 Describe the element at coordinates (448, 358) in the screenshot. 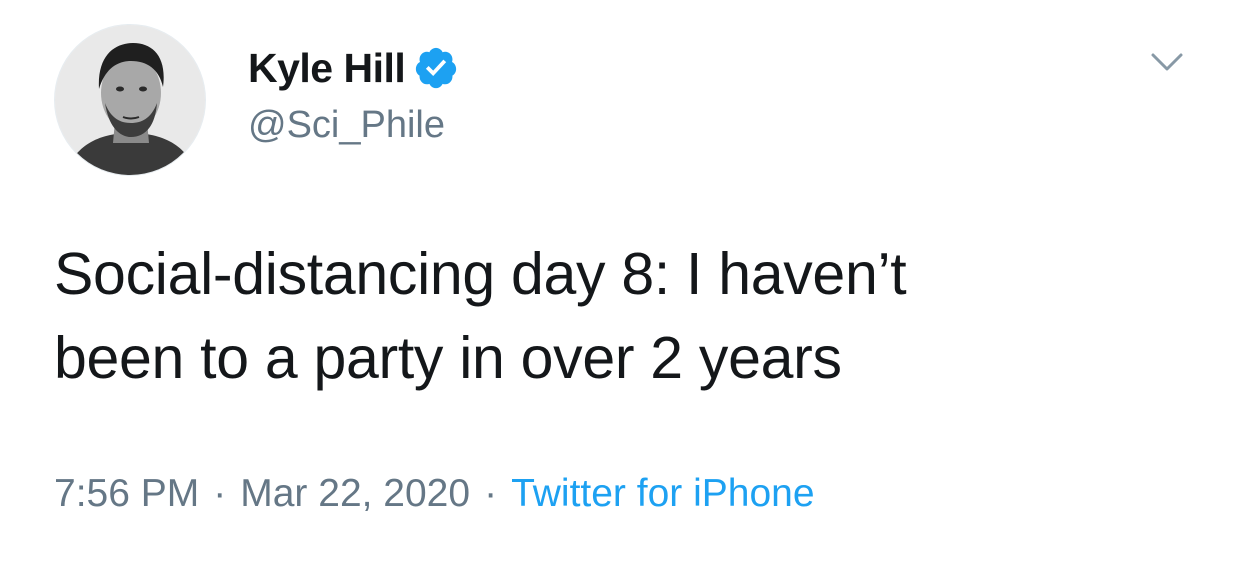

I see `tweet-text-line: been to a party in over 2 years` at that location.